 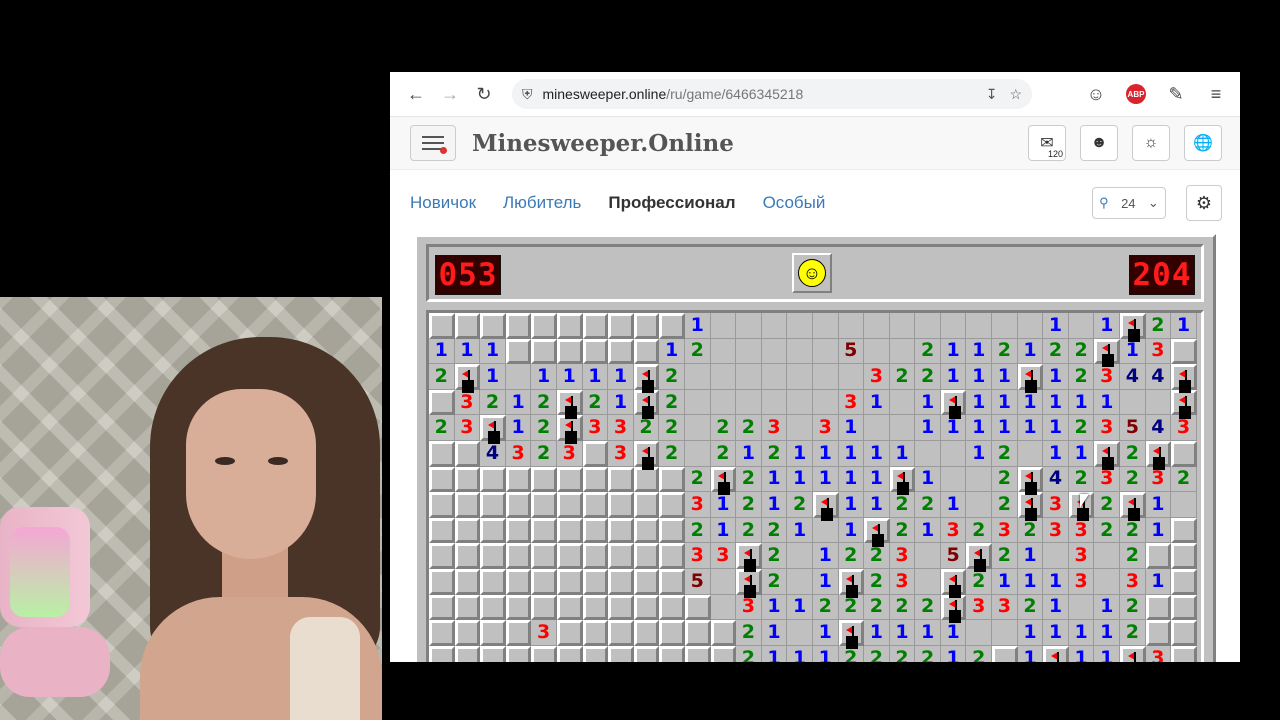 What do you see at coordinates (851, 351) in the screenshot?
I see `cell-number: 5` at bounding box center [851, 351].